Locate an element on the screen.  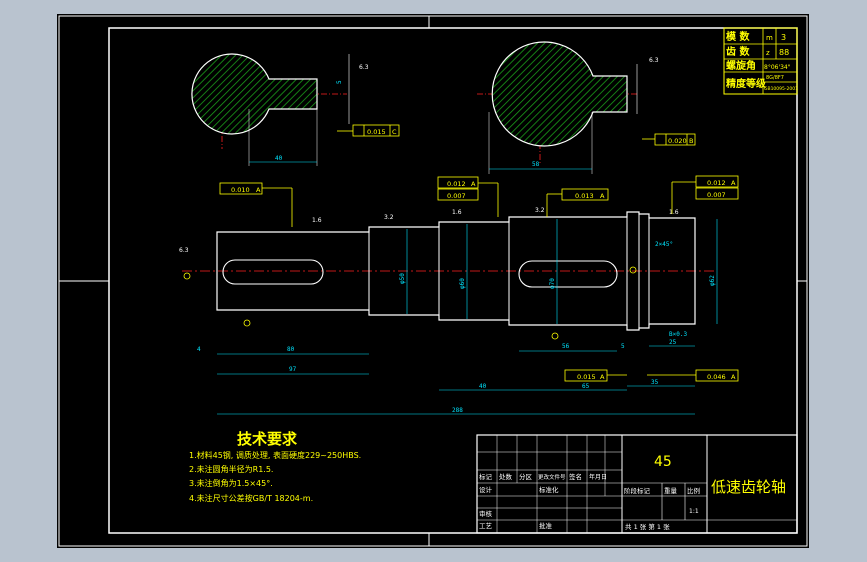
dim-groove: B×0.3 is located at coordinates (678, 334).